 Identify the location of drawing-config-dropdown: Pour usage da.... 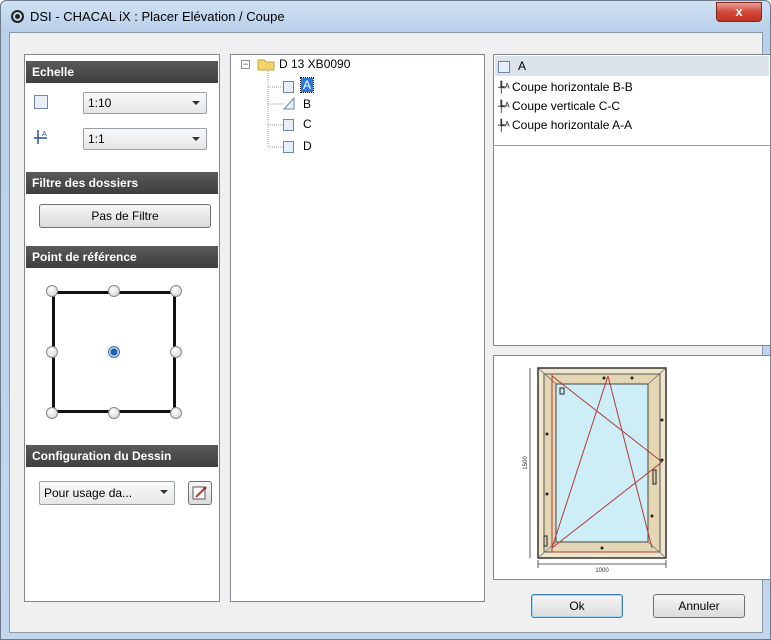
(107, 493).